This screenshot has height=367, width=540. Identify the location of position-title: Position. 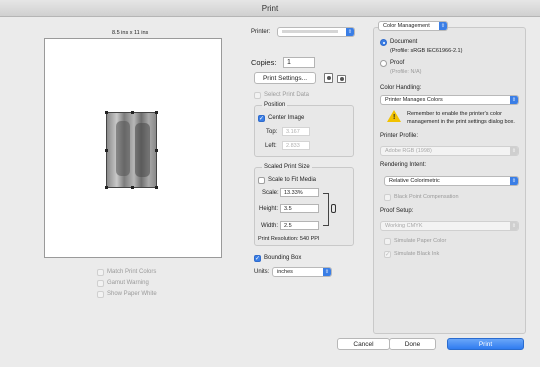
(275, 105).